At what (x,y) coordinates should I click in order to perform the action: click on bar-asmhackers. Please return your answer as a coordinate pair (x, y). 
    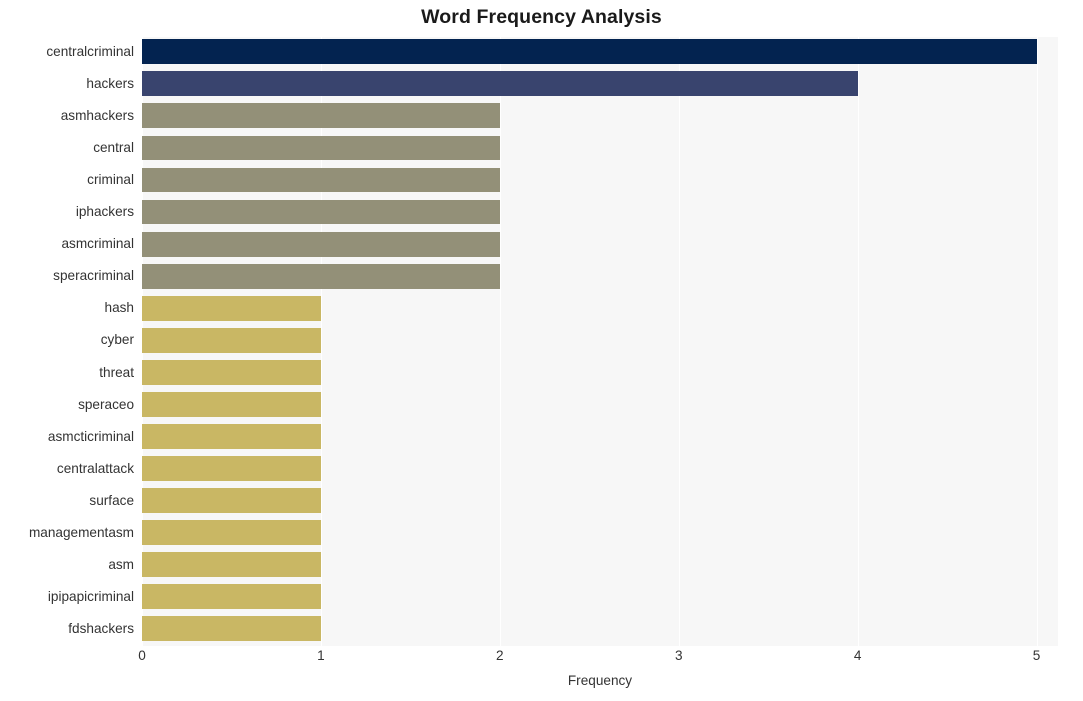
    Looking at the image, I should click on (321, 116).